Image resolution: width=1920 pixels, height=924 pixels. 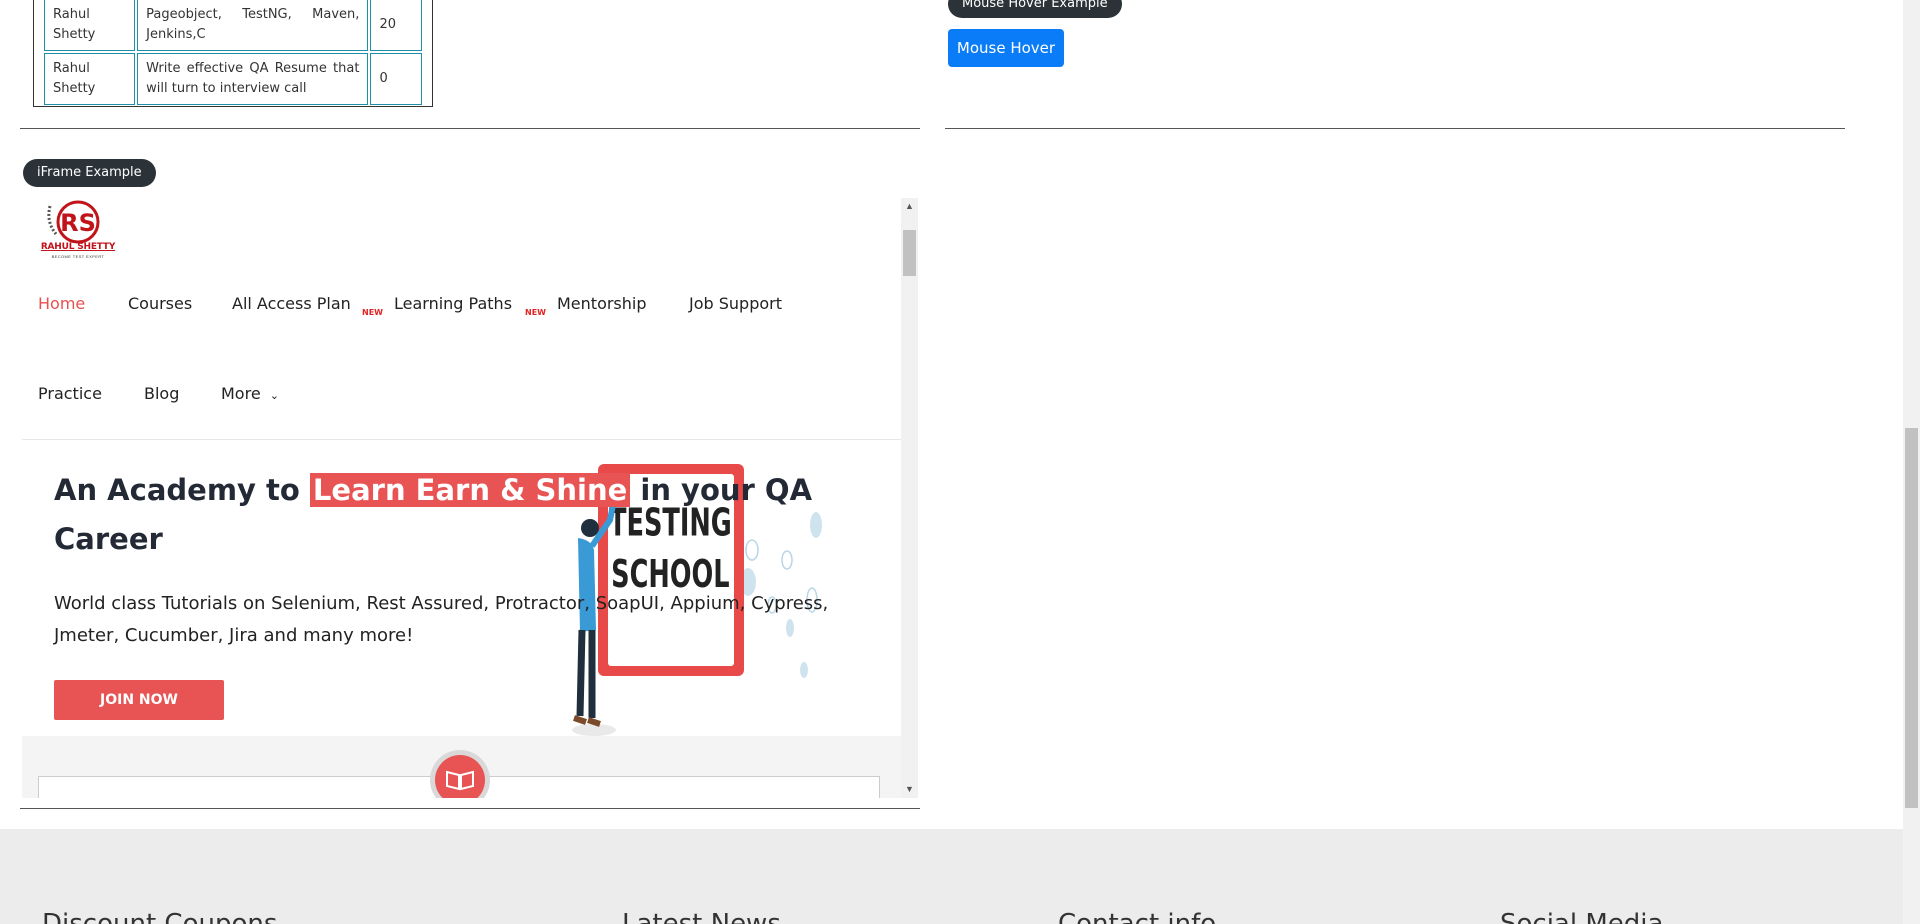 I want to click on logo-text: RAHUL SHETTY, so click(x=78, y=247).